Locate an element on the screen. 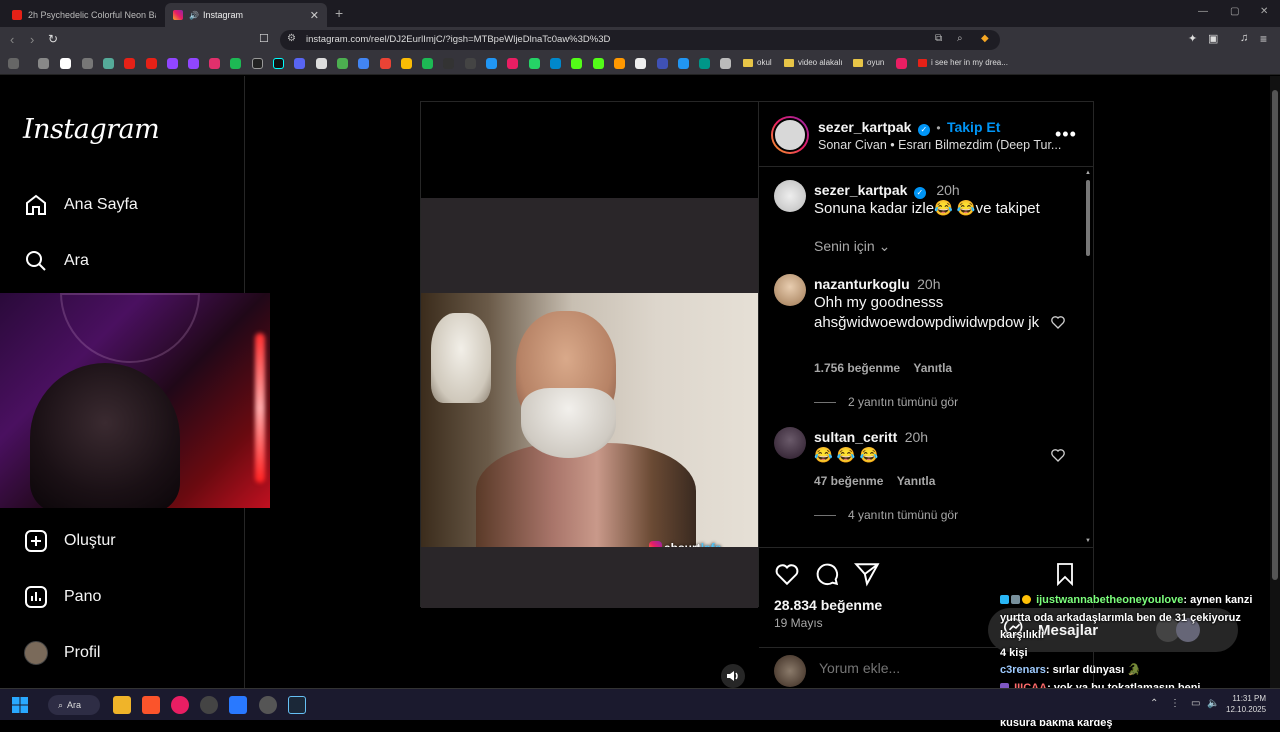 This screenshot has height=732, width=1280. comment-icon is located at coordinates (827, 576).